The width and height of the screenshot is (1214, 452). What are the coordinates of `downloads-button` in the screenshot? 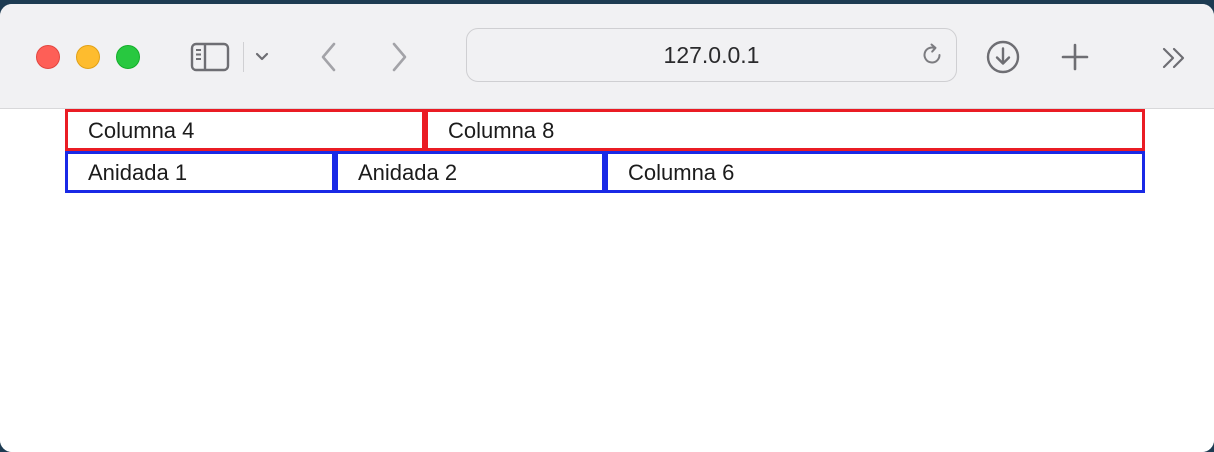 It's located at (1003, 57).